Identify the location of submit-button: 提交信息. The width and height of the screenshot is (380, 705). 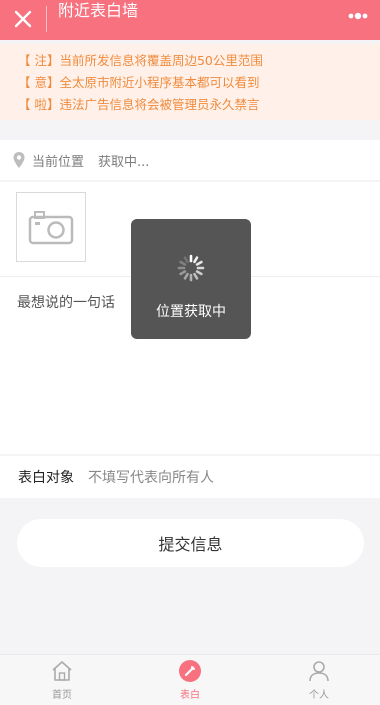
(190, 543).